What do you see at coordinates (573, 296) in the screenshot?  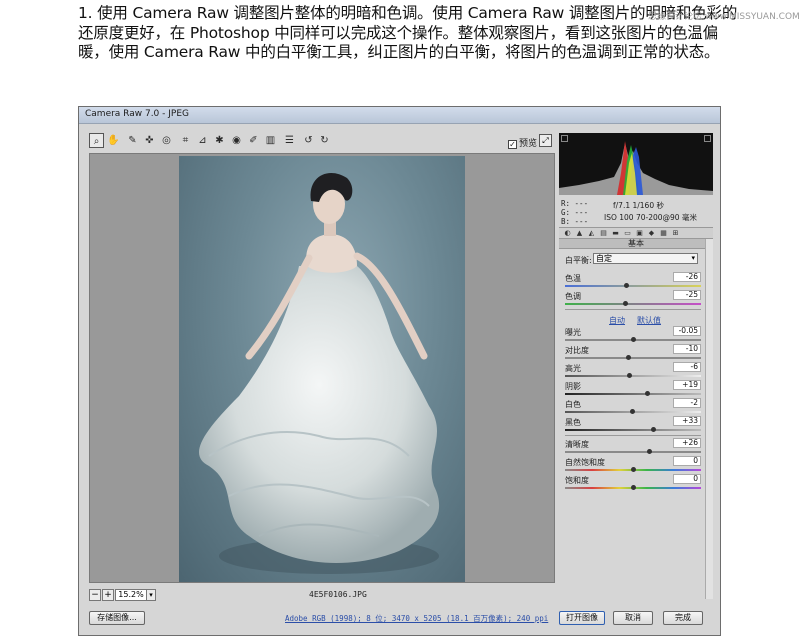 I see `slider-label: 色调` at bounding box center [573, 296].